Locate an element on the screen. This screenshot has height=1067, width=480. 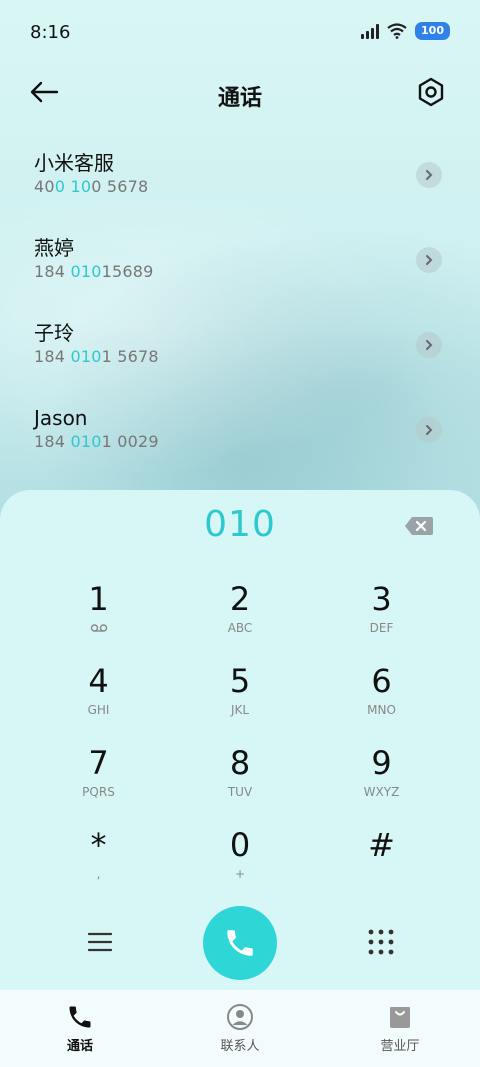
tab-calls: 通话 is located at coordinates (80, 1028).